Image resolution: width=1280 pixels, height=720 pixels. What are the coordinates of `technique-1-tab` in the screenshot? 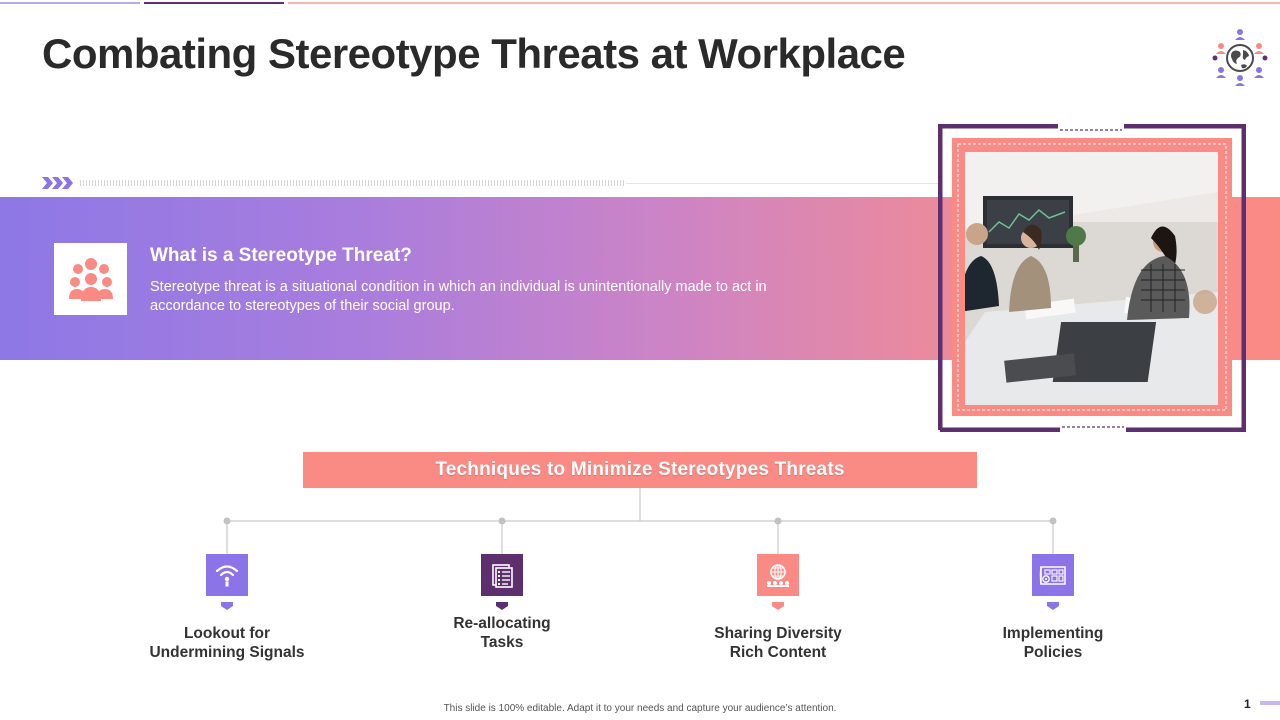 It's located at (227, 606).